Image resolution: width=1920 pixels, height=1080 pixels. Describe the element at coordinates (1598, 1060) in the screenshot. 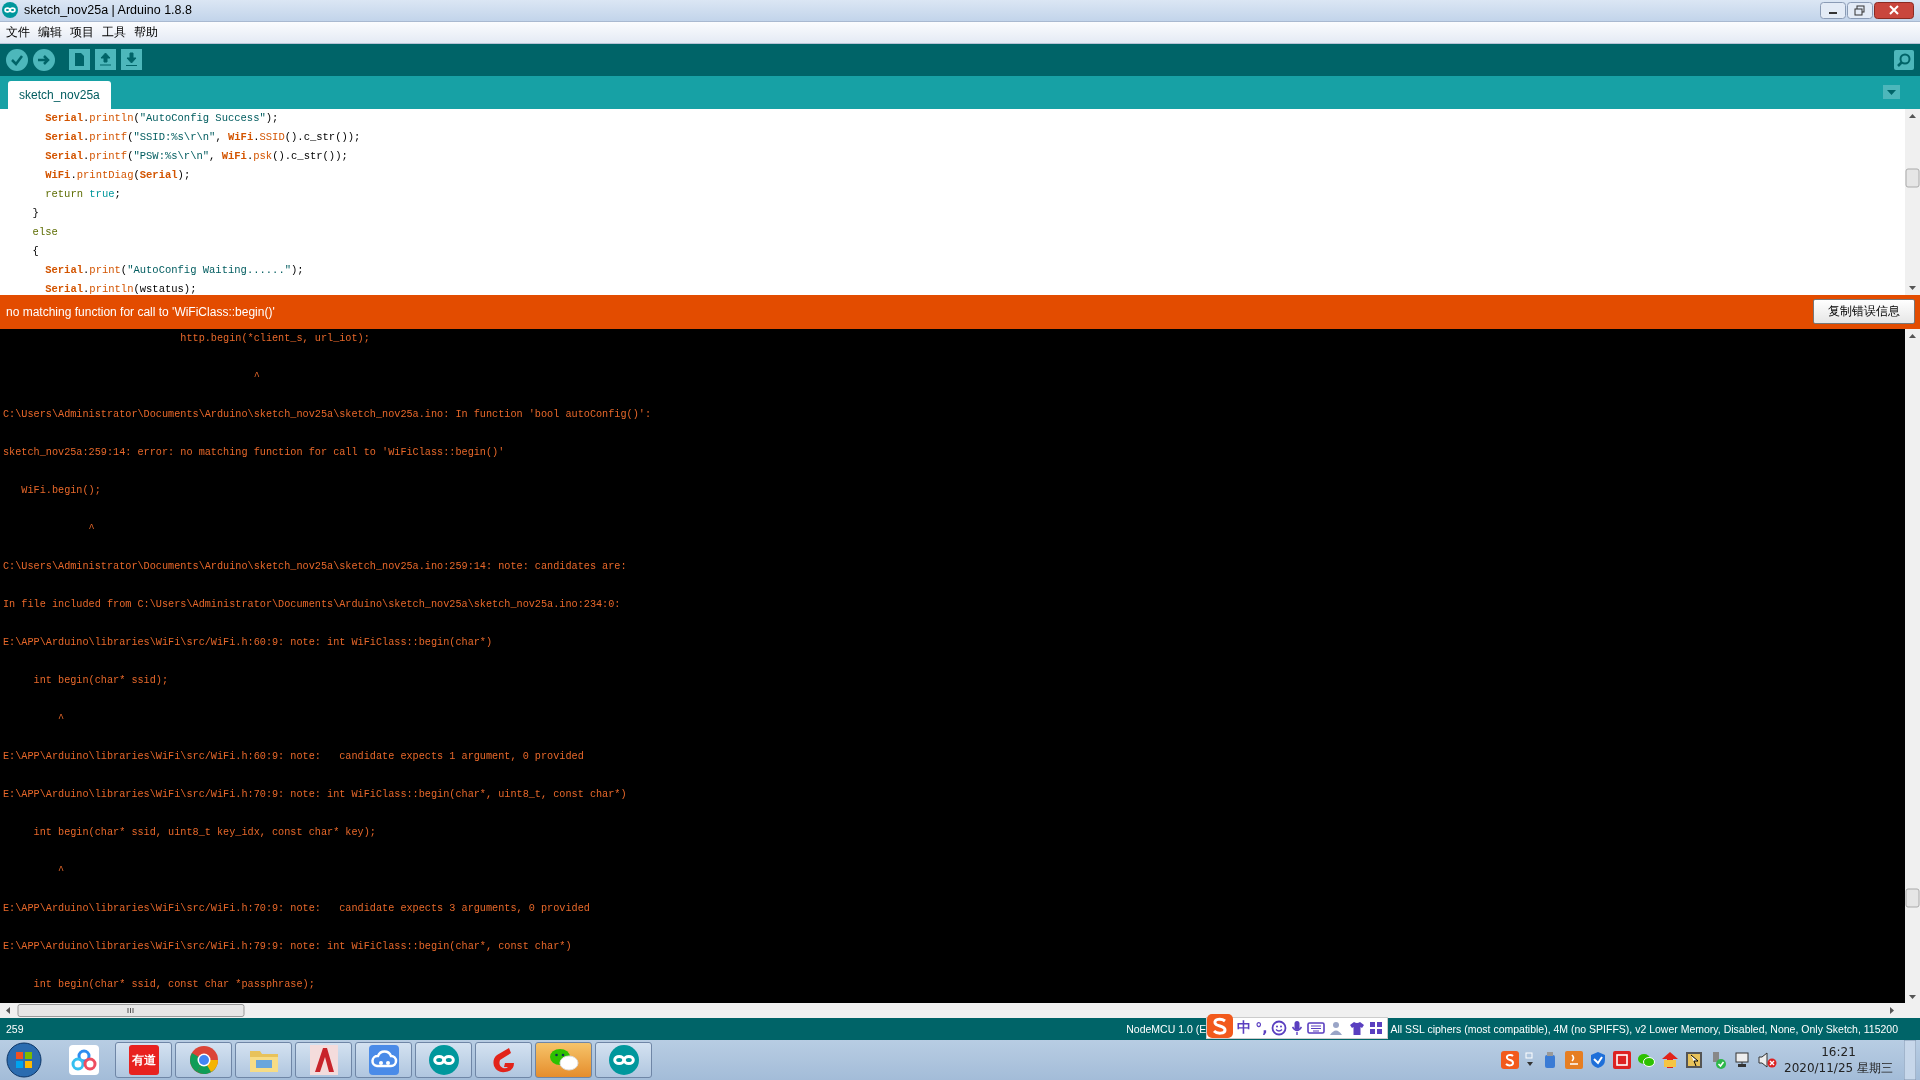

I see `shield-icon` at that location.